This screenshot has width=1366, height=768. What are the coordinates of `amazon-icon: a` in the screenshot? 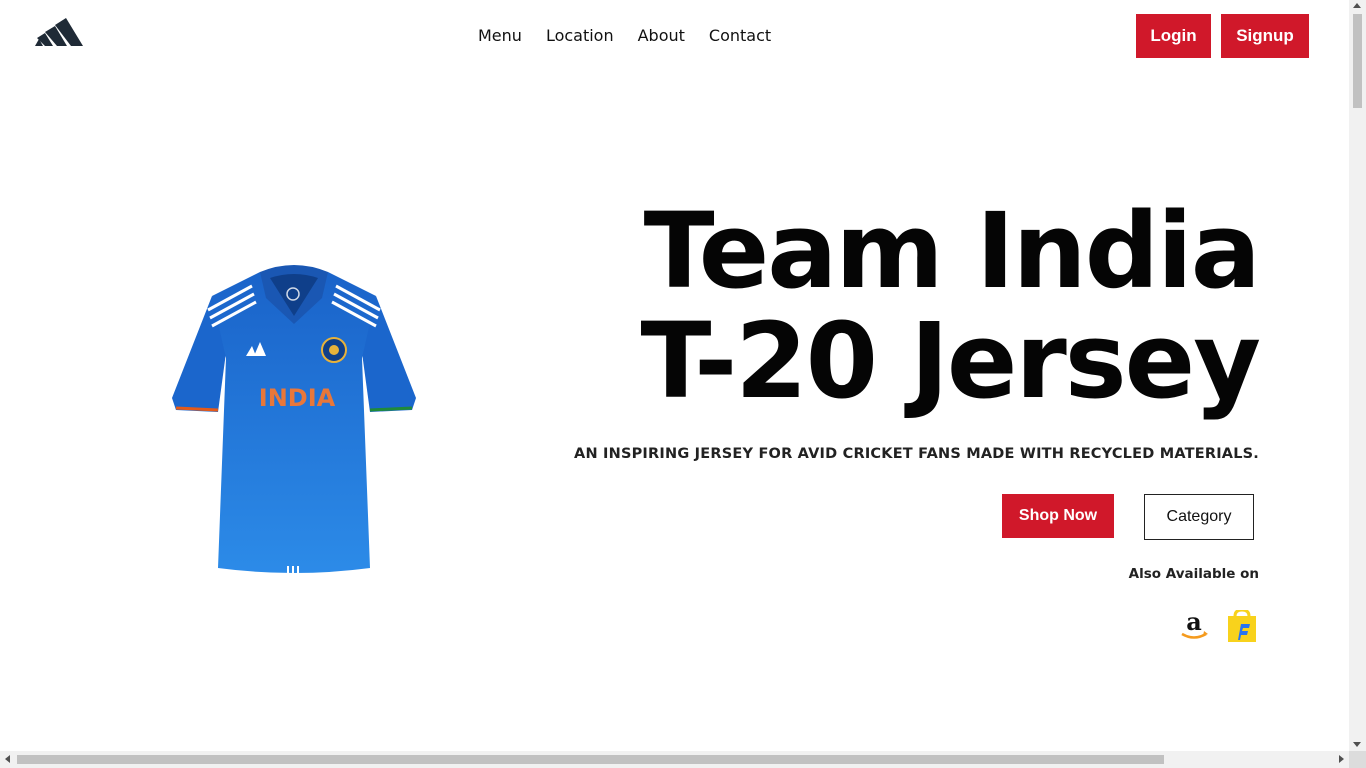 It's located at (1194, 626).